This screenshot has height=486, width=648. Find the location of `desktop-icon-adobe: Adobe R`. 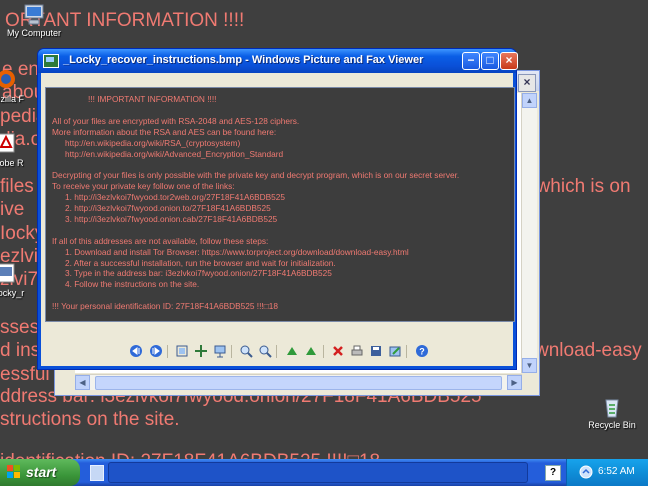

desktop-icon-adobe: Adobe R is located at coordinates (15, 150).